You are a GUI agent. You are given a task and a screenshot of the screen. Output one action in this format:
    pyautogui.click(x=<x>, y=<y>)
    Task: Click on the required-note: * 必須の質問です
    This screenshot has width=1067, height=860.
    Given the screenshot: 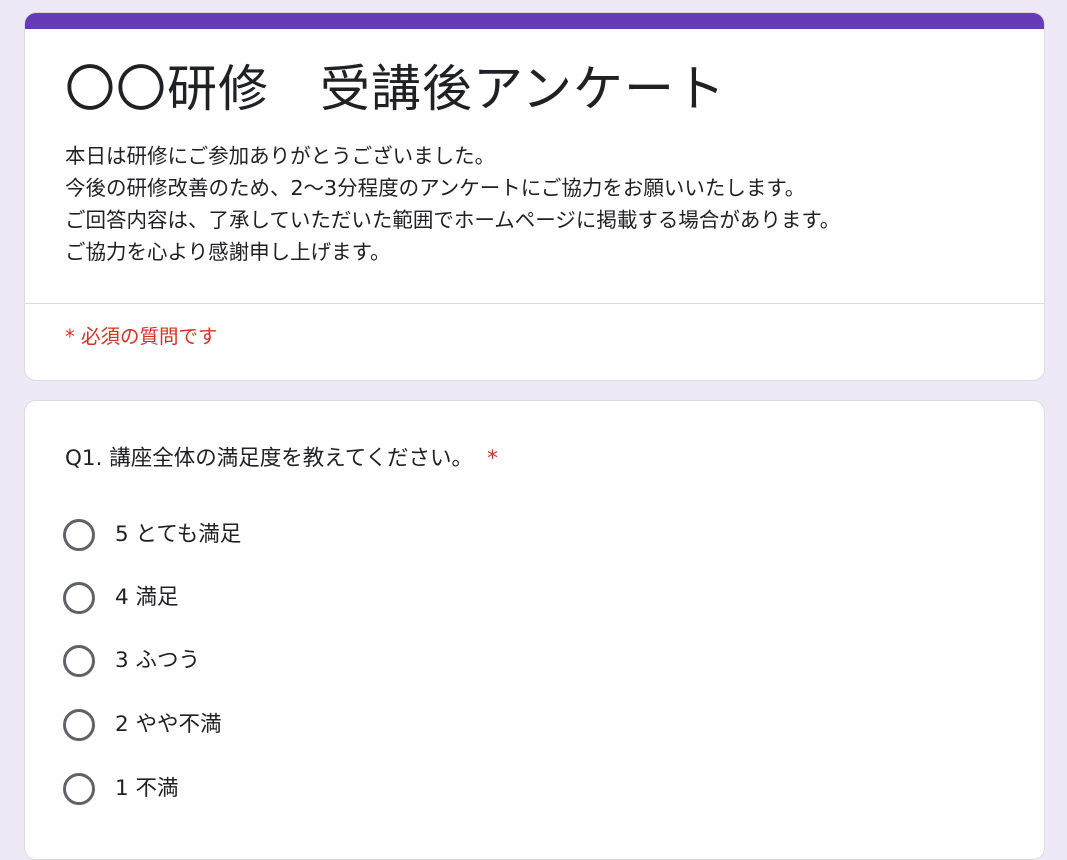 What is the action you would take?
    pyautogui.click(x=141, y=336)
    